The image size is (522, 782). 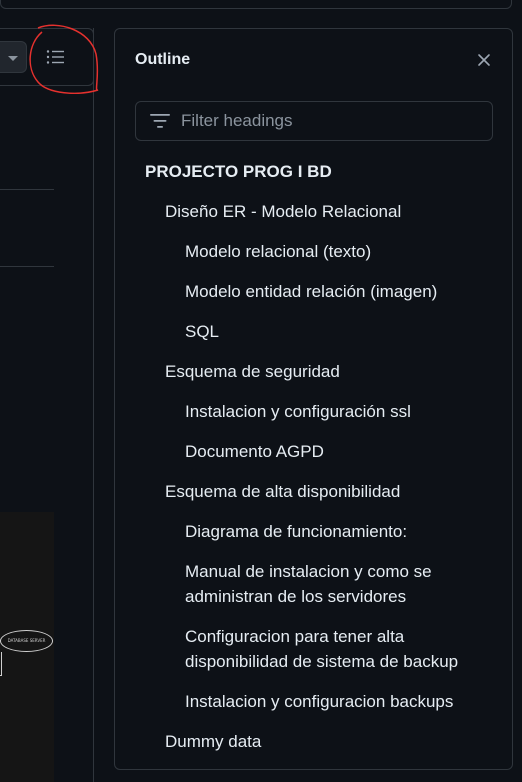 What do you see at coordinates (335, 291) in the screenshot?
I see `outline-item: Modelo entidad relación (imagen)` at bounding box center [335, 291].